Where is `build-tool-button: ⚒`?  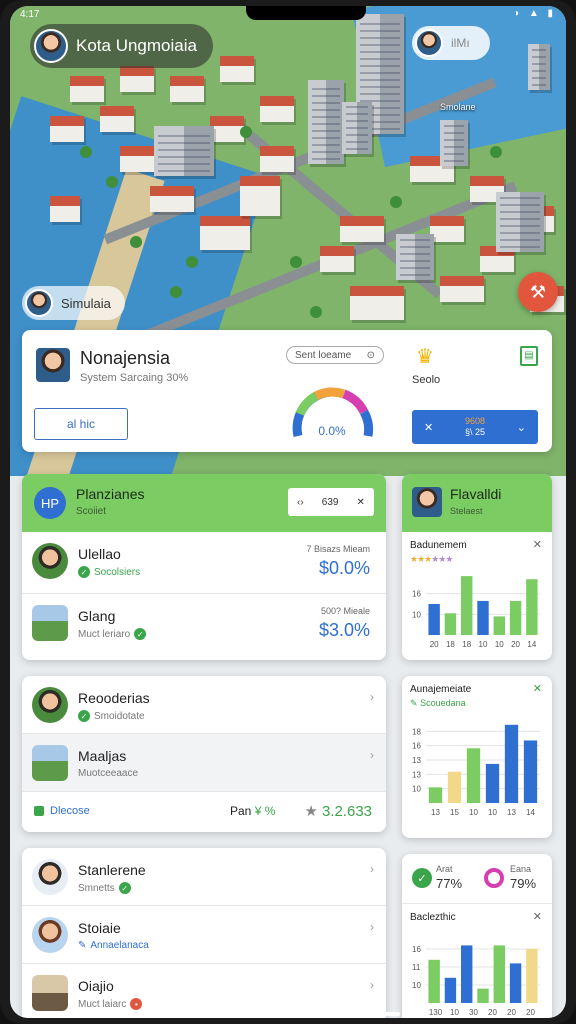
build-tool-button: ⚒ is located at coordinates (538, 292).